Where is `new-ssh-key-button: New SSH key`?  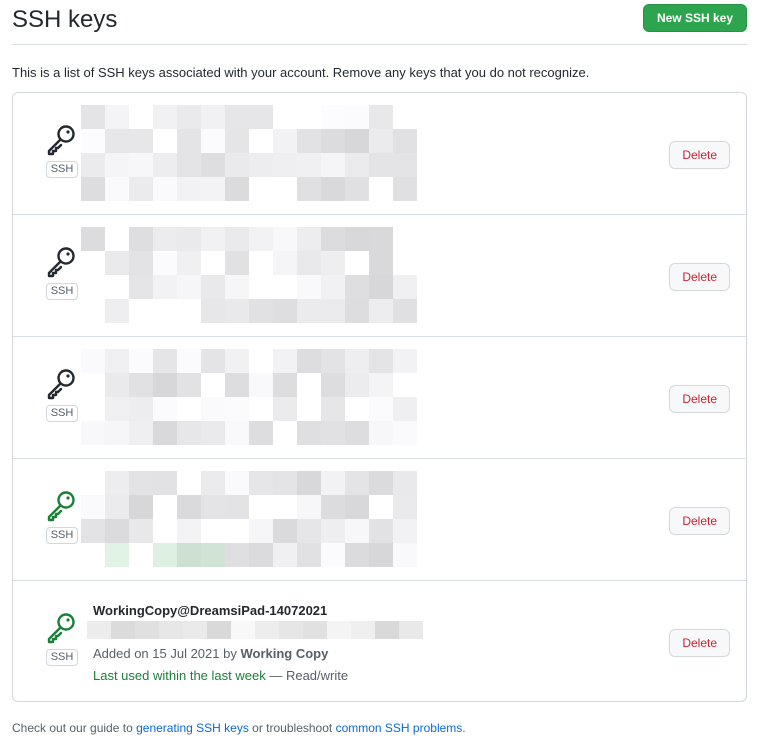
new-ssh-key-button: New SSH key is located at coordinates (694, 18).